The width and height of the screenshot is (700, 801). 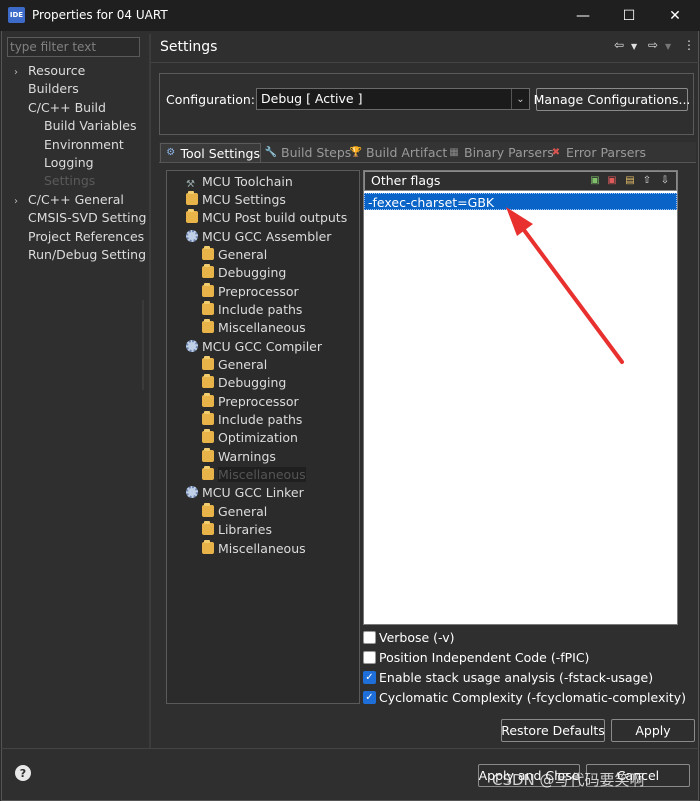 What do you see at coordinates (86, 236) in the screenshot?
I see `tree-item-label: Project References` at bounding box center [86, 236].